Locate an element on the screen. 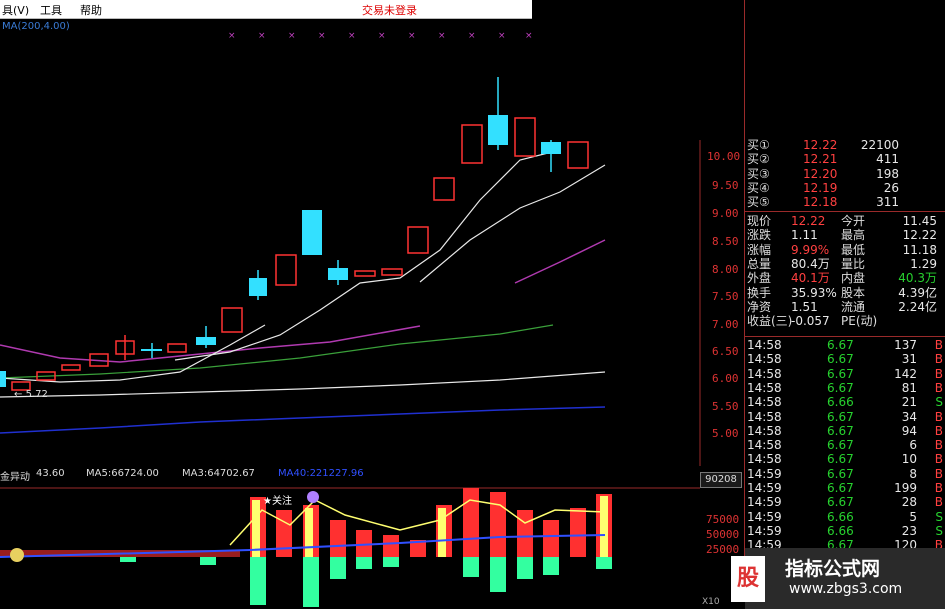 The height and width of the screenshot is (609, 945). quote-value: 4.39亿 is located at coordinates (917, 292).